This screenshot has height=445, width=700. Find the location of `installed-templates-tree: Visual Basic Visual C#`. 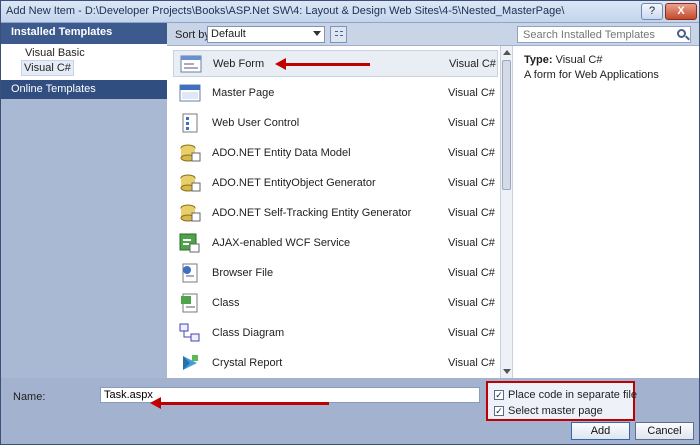

installed-templates-tree: Visual Basic Visual C# is located at coordinates (84, 62).